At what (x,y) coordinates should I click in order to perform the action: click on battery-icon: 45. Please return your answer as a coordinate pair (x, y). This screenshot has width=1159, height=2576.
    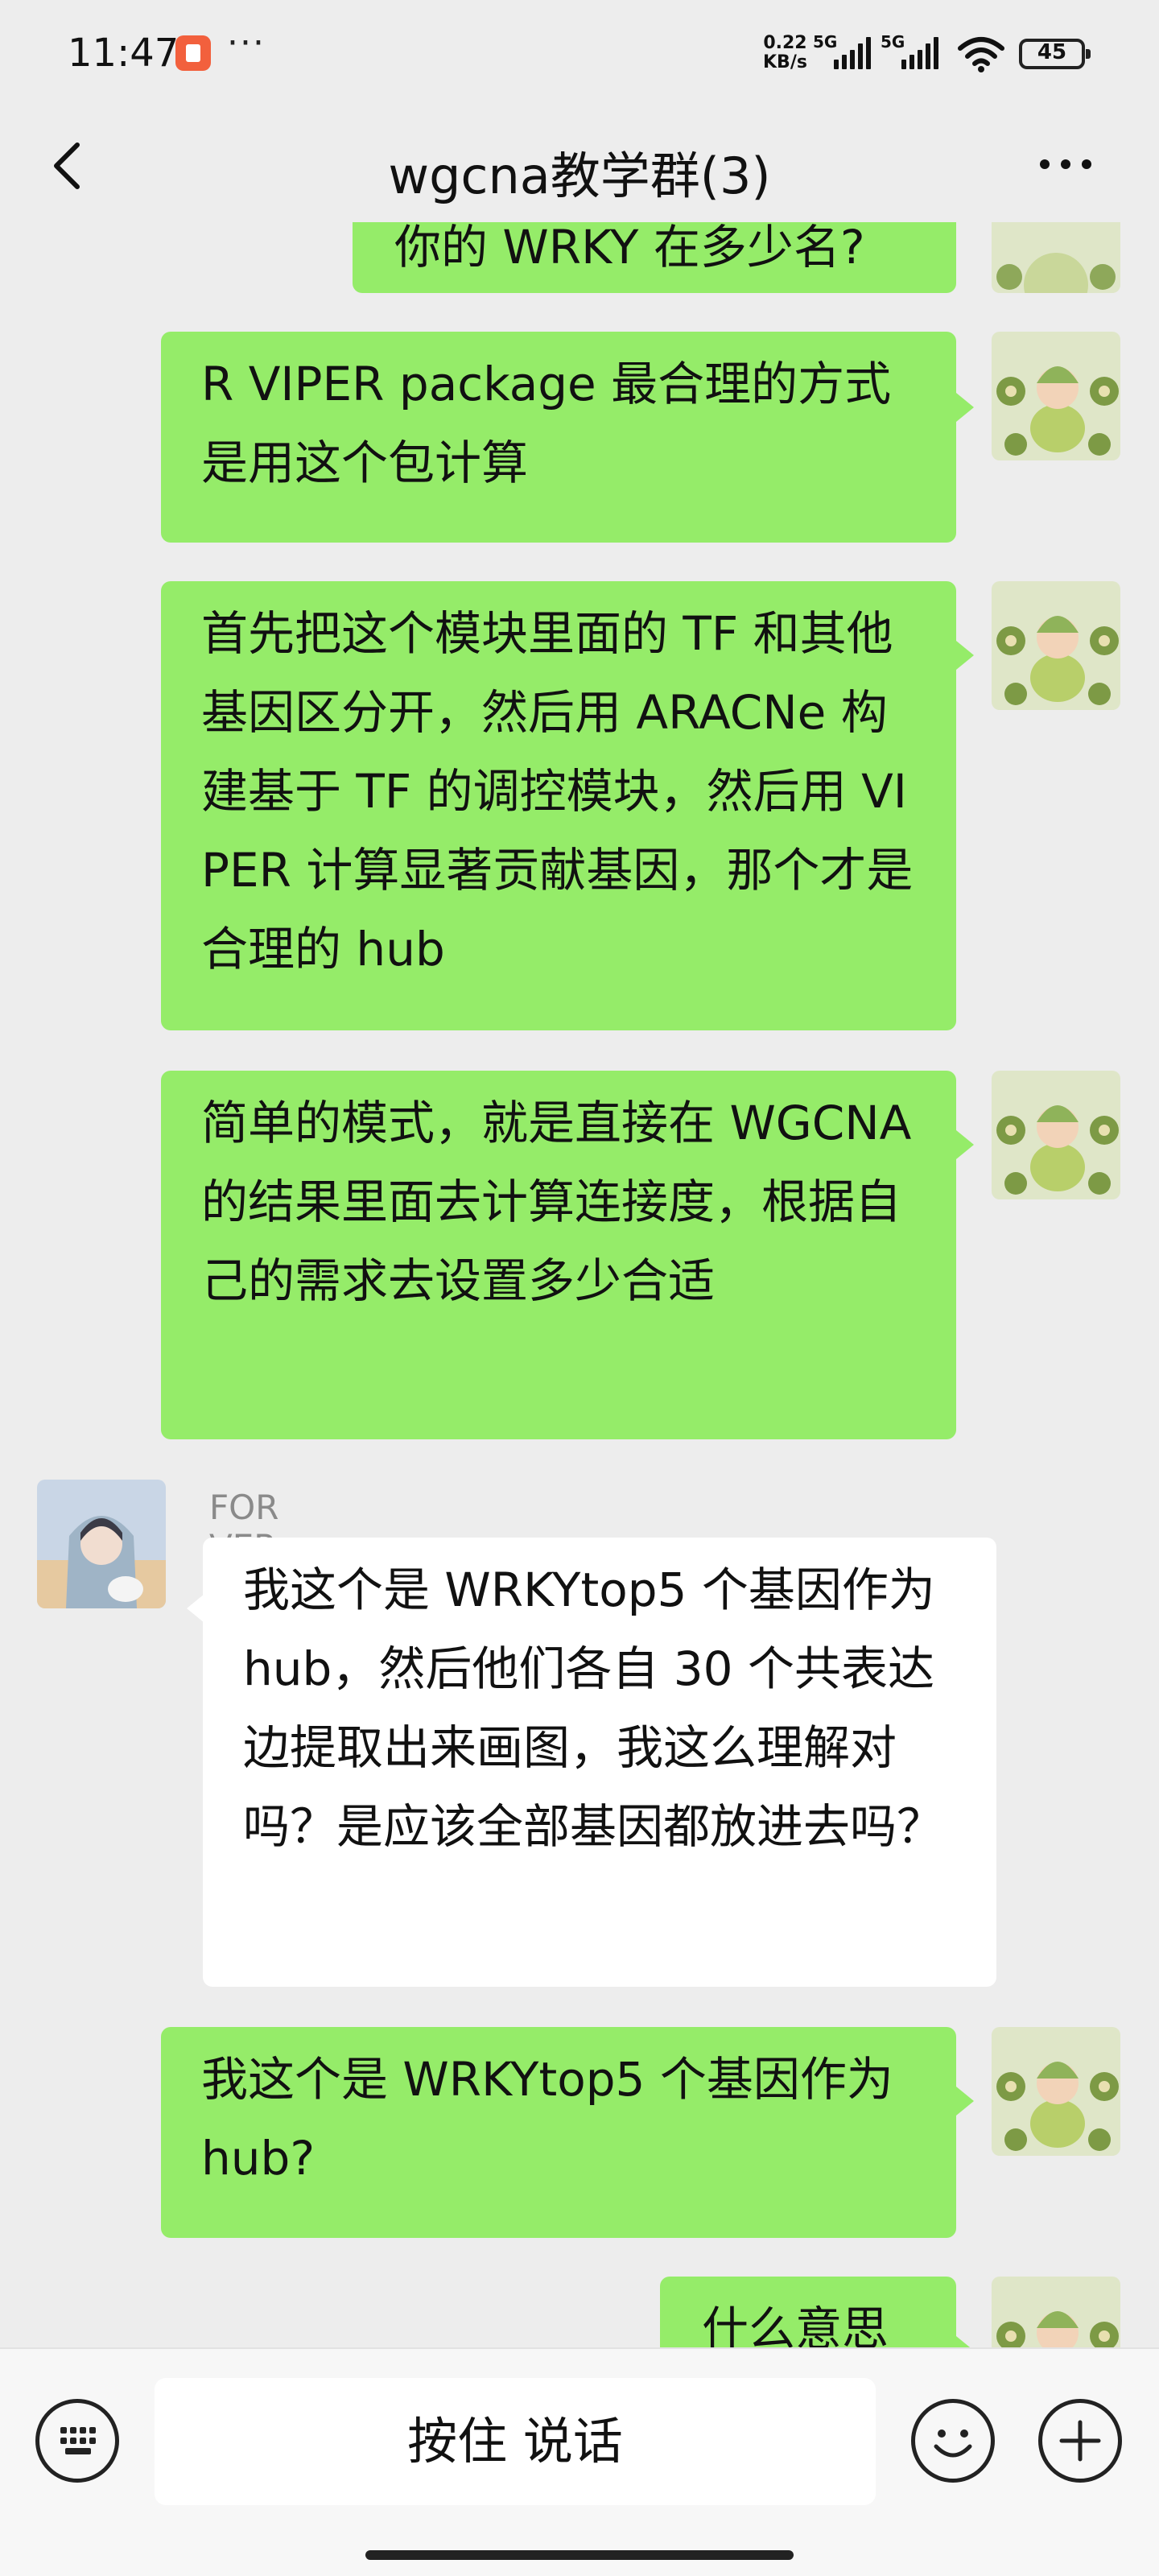
    Looking at the image, I should click on (1055, 54).